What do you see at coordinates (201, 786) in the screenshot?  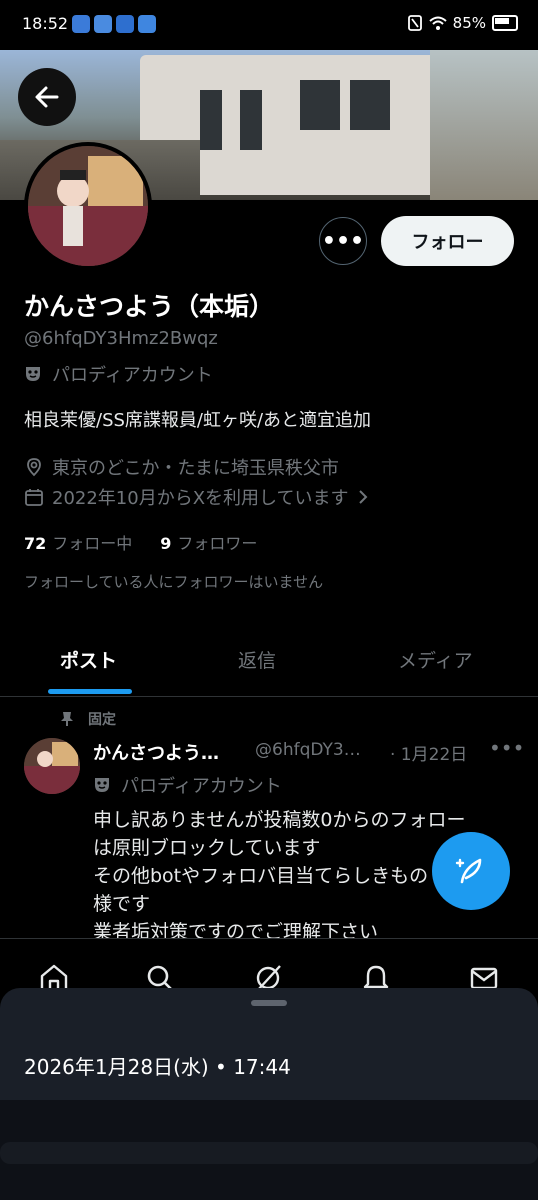 I see `post-parody-text: パロディアカウント` at bounding box center [201, 786].